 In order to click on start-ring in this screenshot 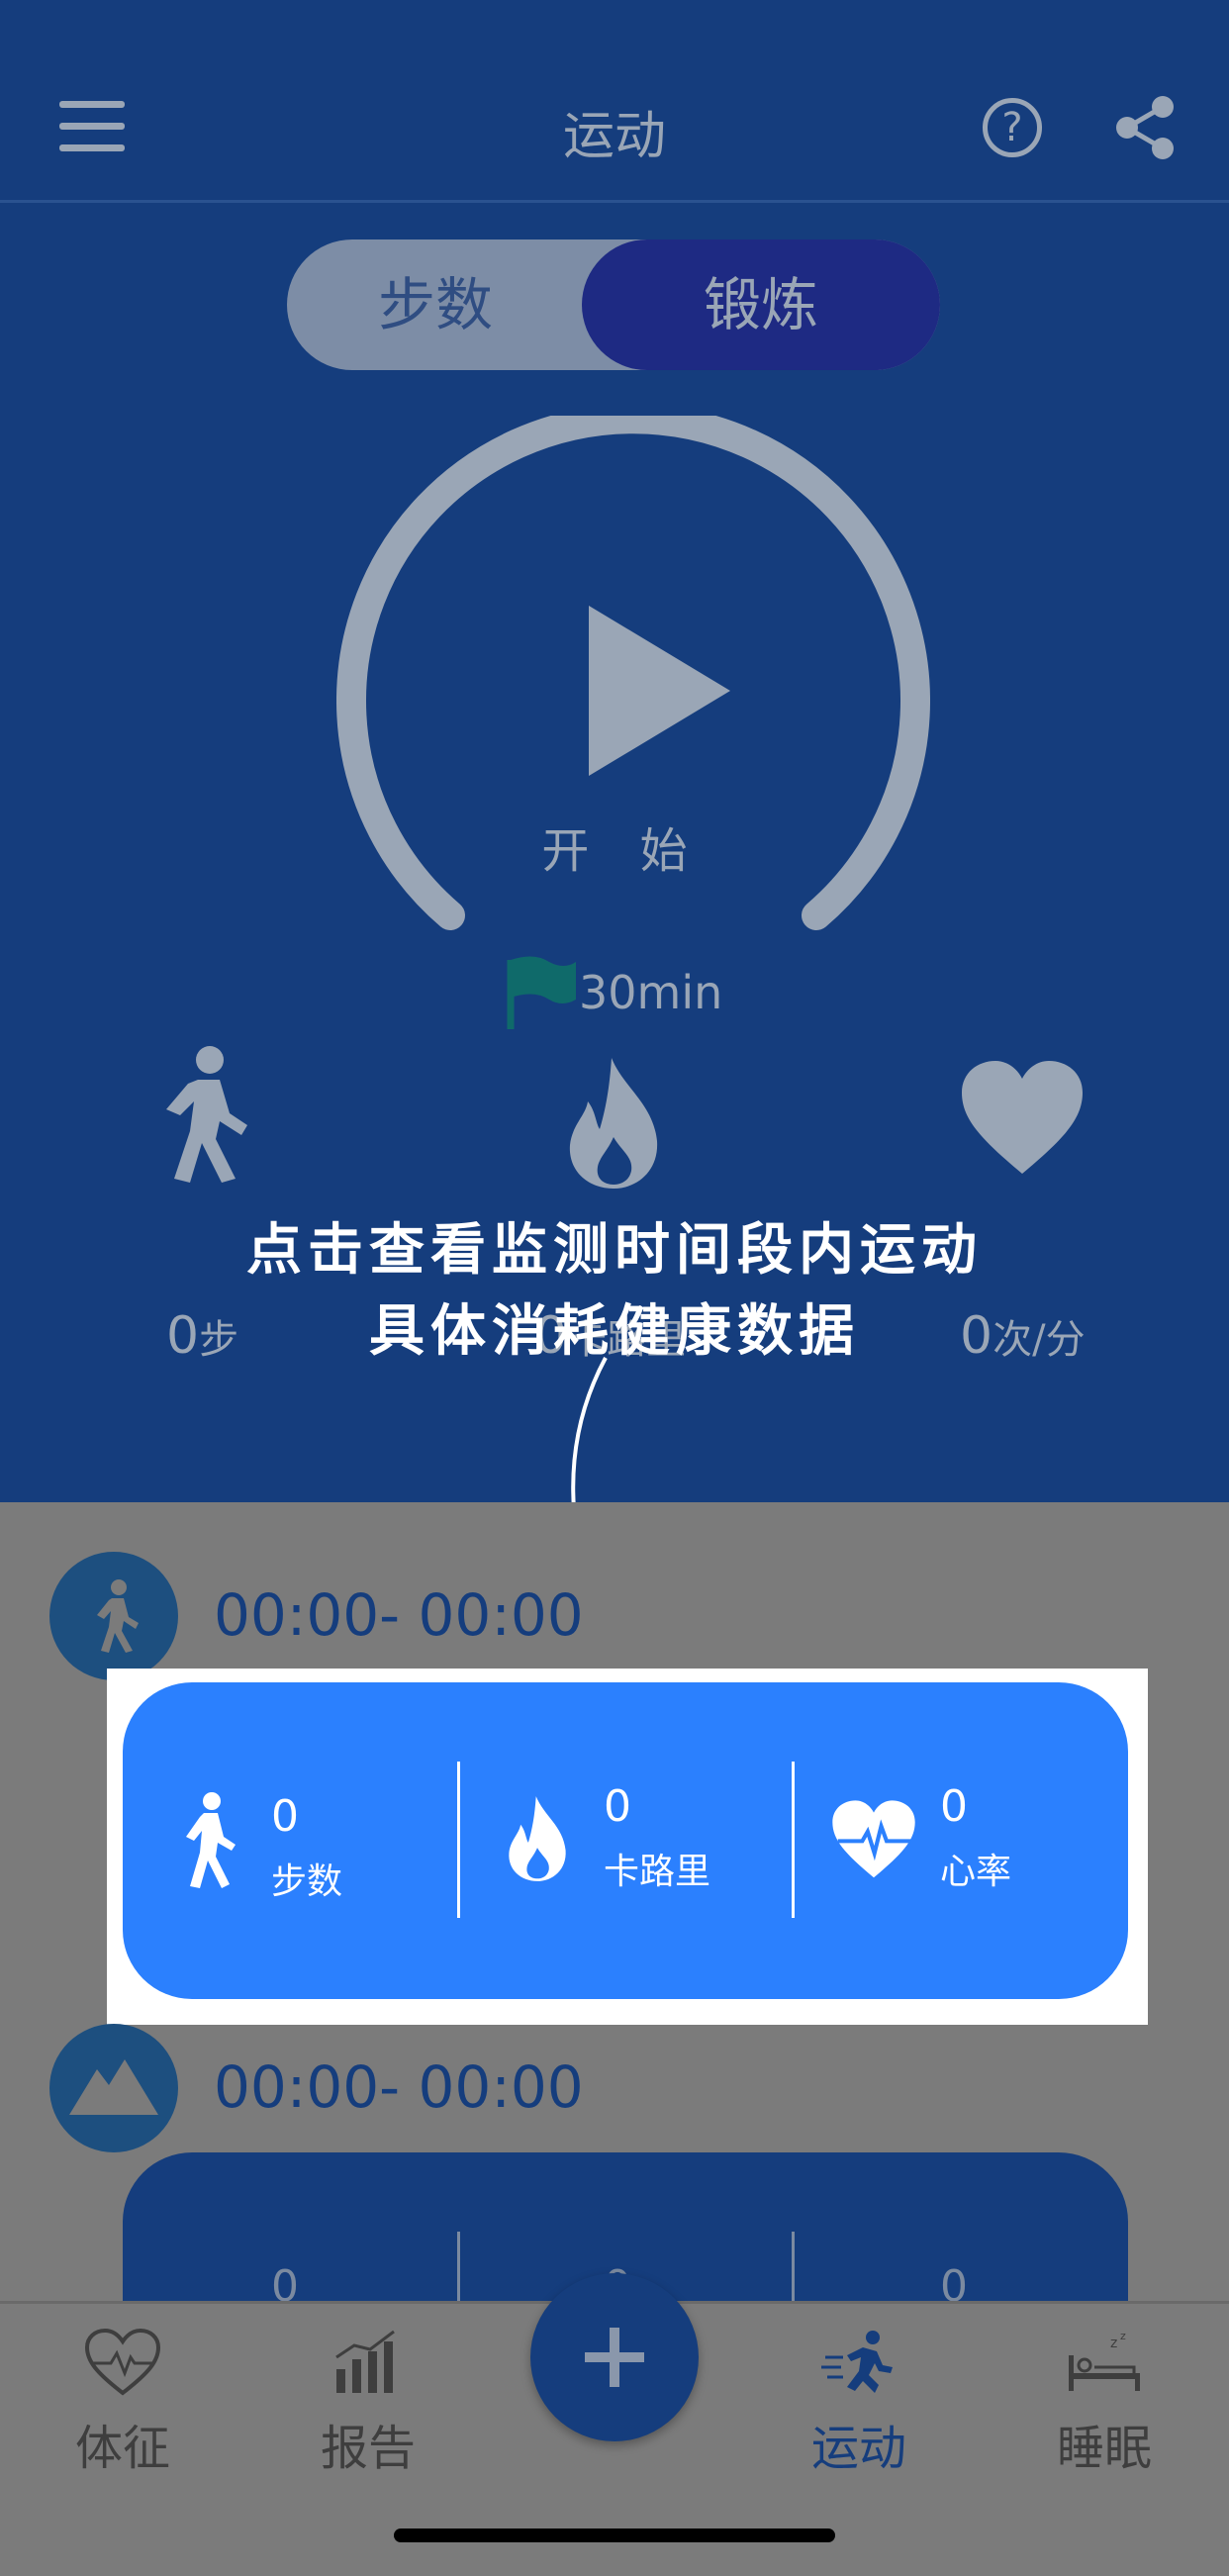, I will do `click(633, 712)`.